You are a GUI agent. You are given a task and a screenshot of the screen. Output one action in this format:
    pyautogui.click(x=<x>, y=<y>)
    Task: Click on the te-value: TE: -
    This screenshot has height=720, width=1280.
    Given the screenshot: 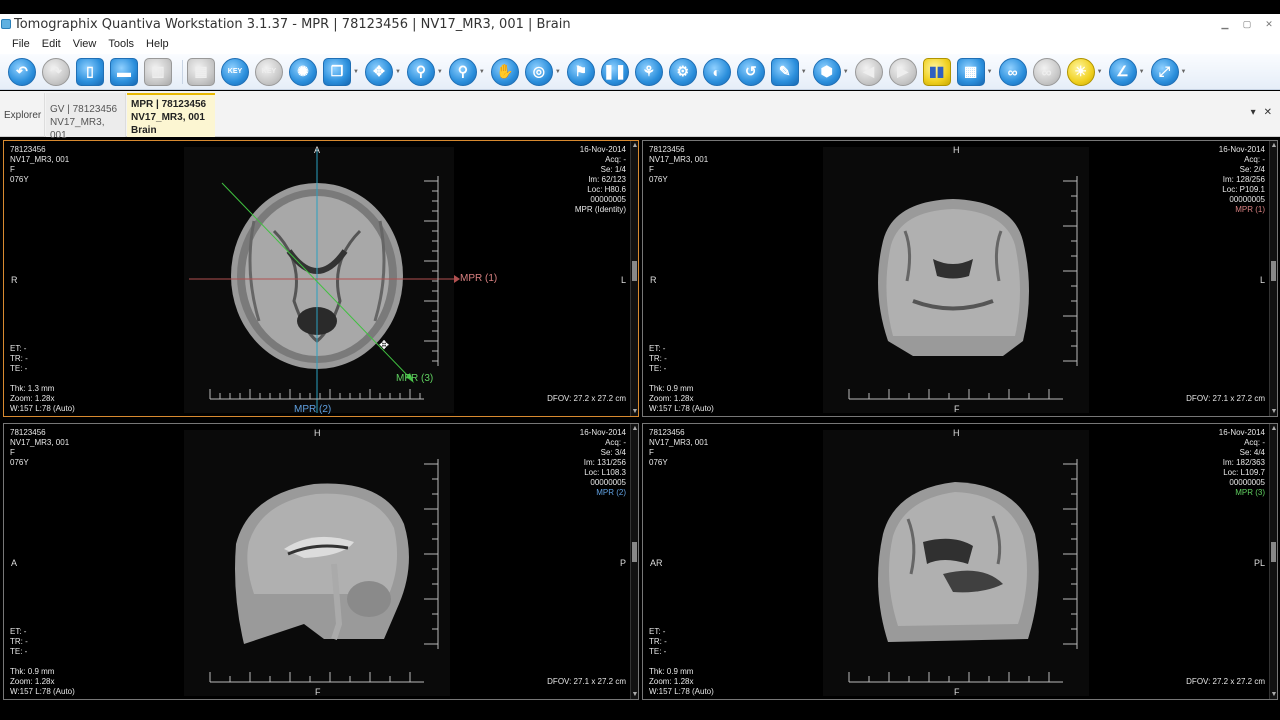 What is the action you would take?
    pyautogui.click(x=19, y=368)
    